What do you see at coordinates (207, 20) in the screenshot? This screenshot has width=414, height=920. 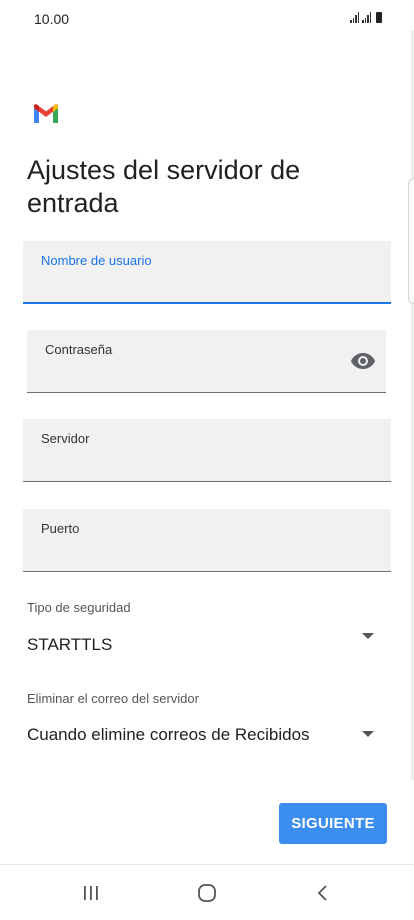 I see `status-bar: 10.00` at bounding box center [207, 20].